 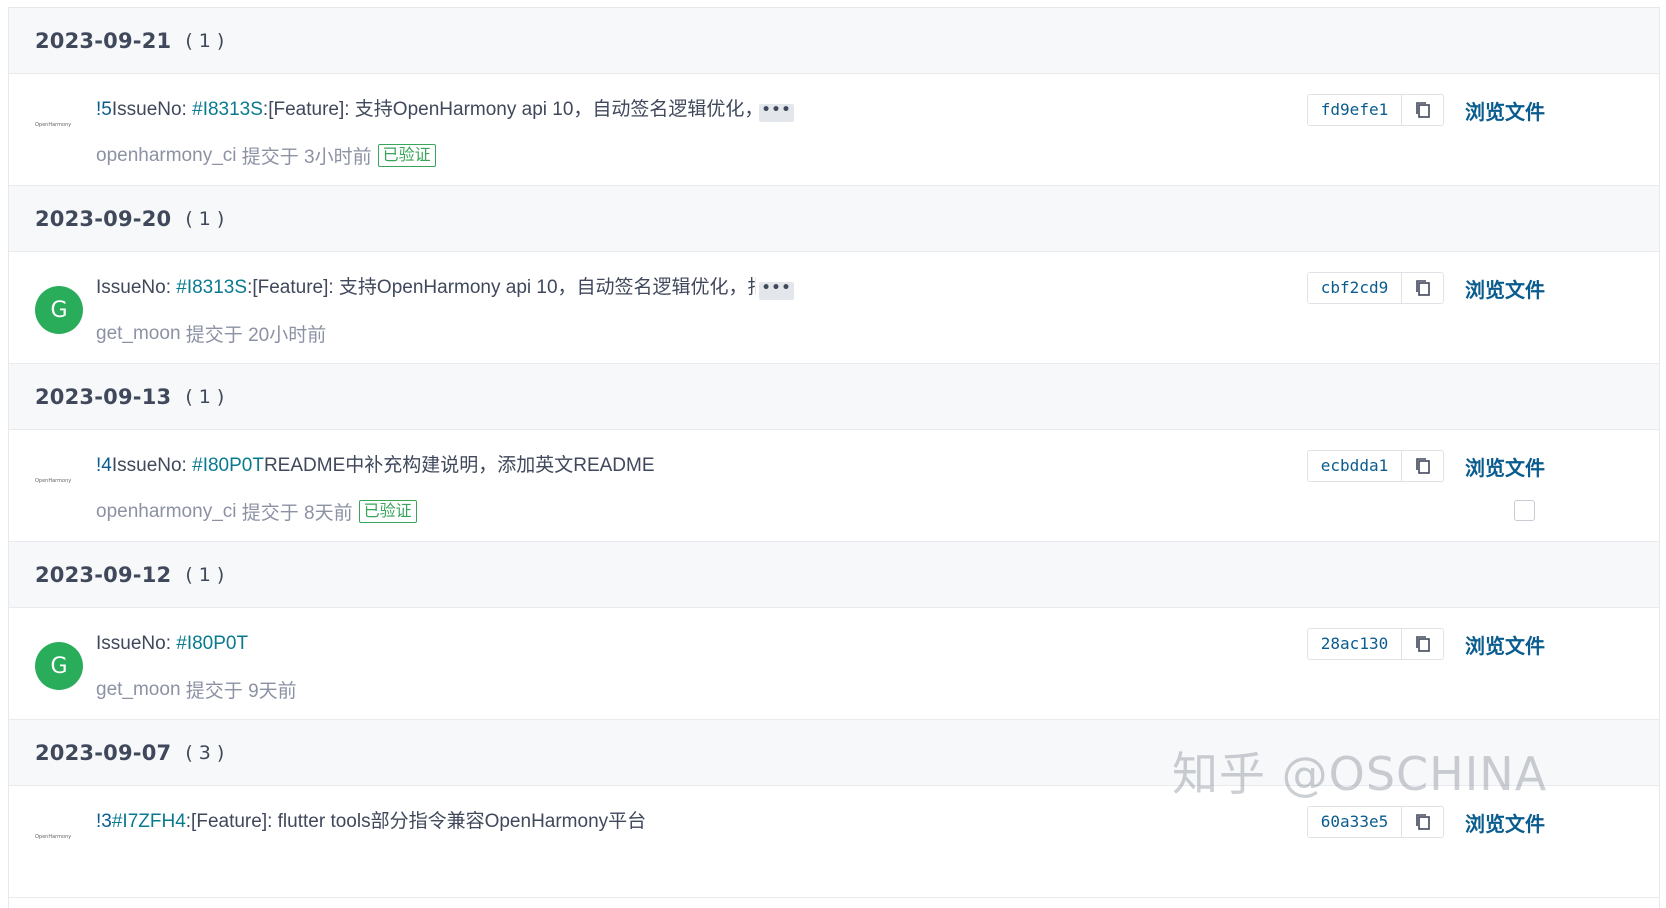 I want to click on commit-meta: get_moon 提交于 20小时前, so click(x=211, y=333).